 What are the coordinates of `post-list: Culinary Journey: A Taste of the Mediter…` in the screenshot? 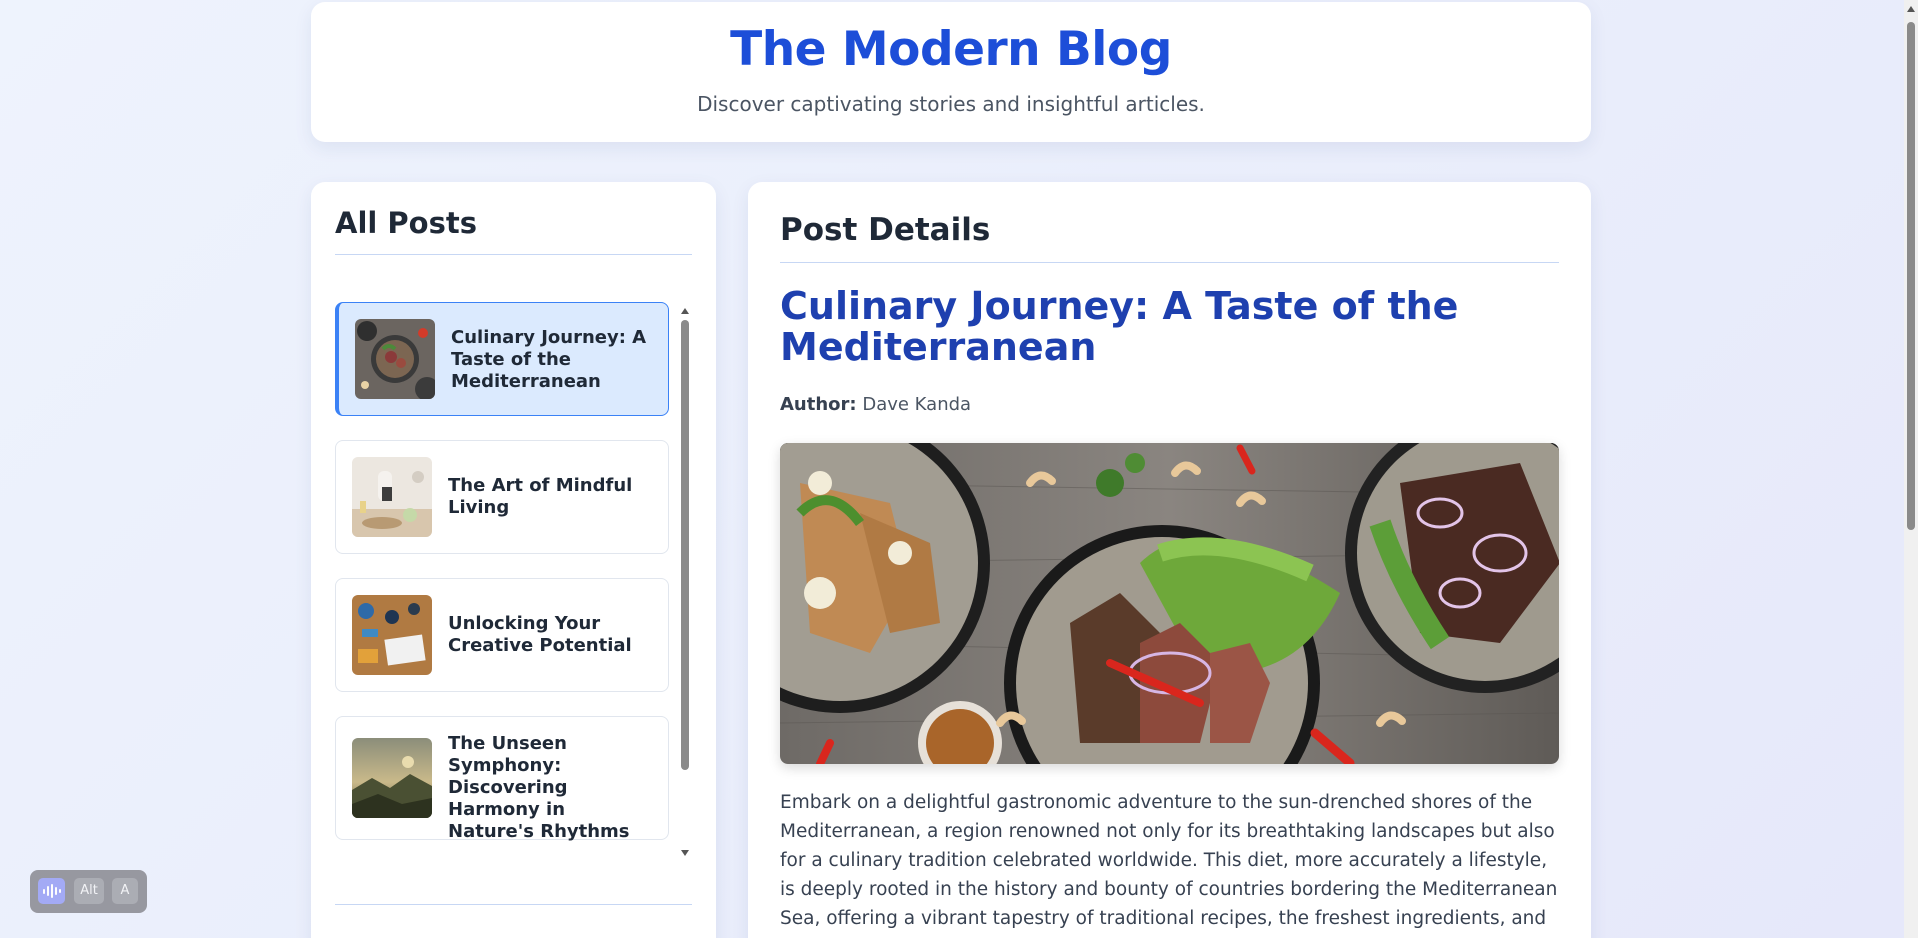 It's located at (503, 582).